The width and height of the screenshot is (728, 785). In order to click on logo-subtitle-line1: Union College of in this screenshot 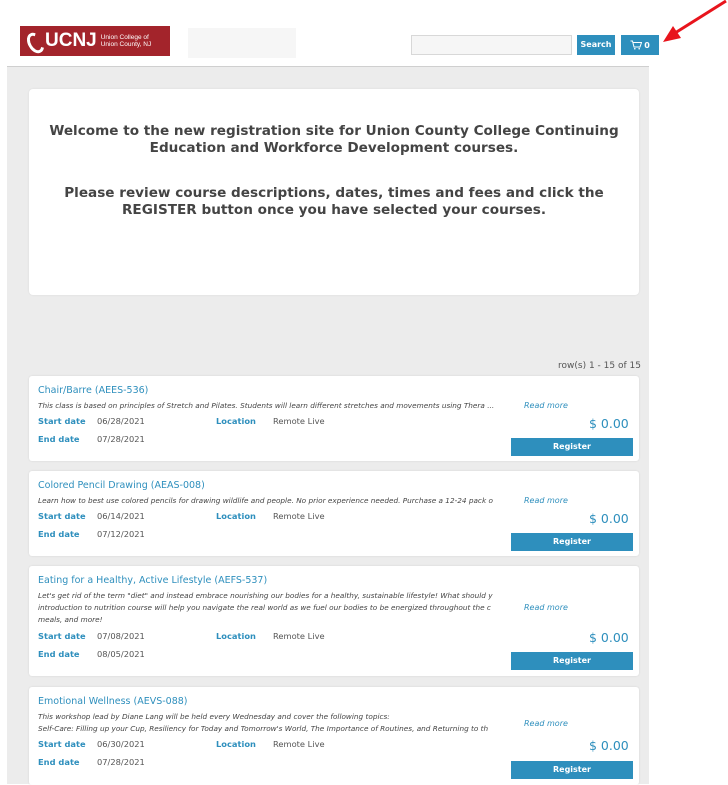, I will do `click(124, 37)`.